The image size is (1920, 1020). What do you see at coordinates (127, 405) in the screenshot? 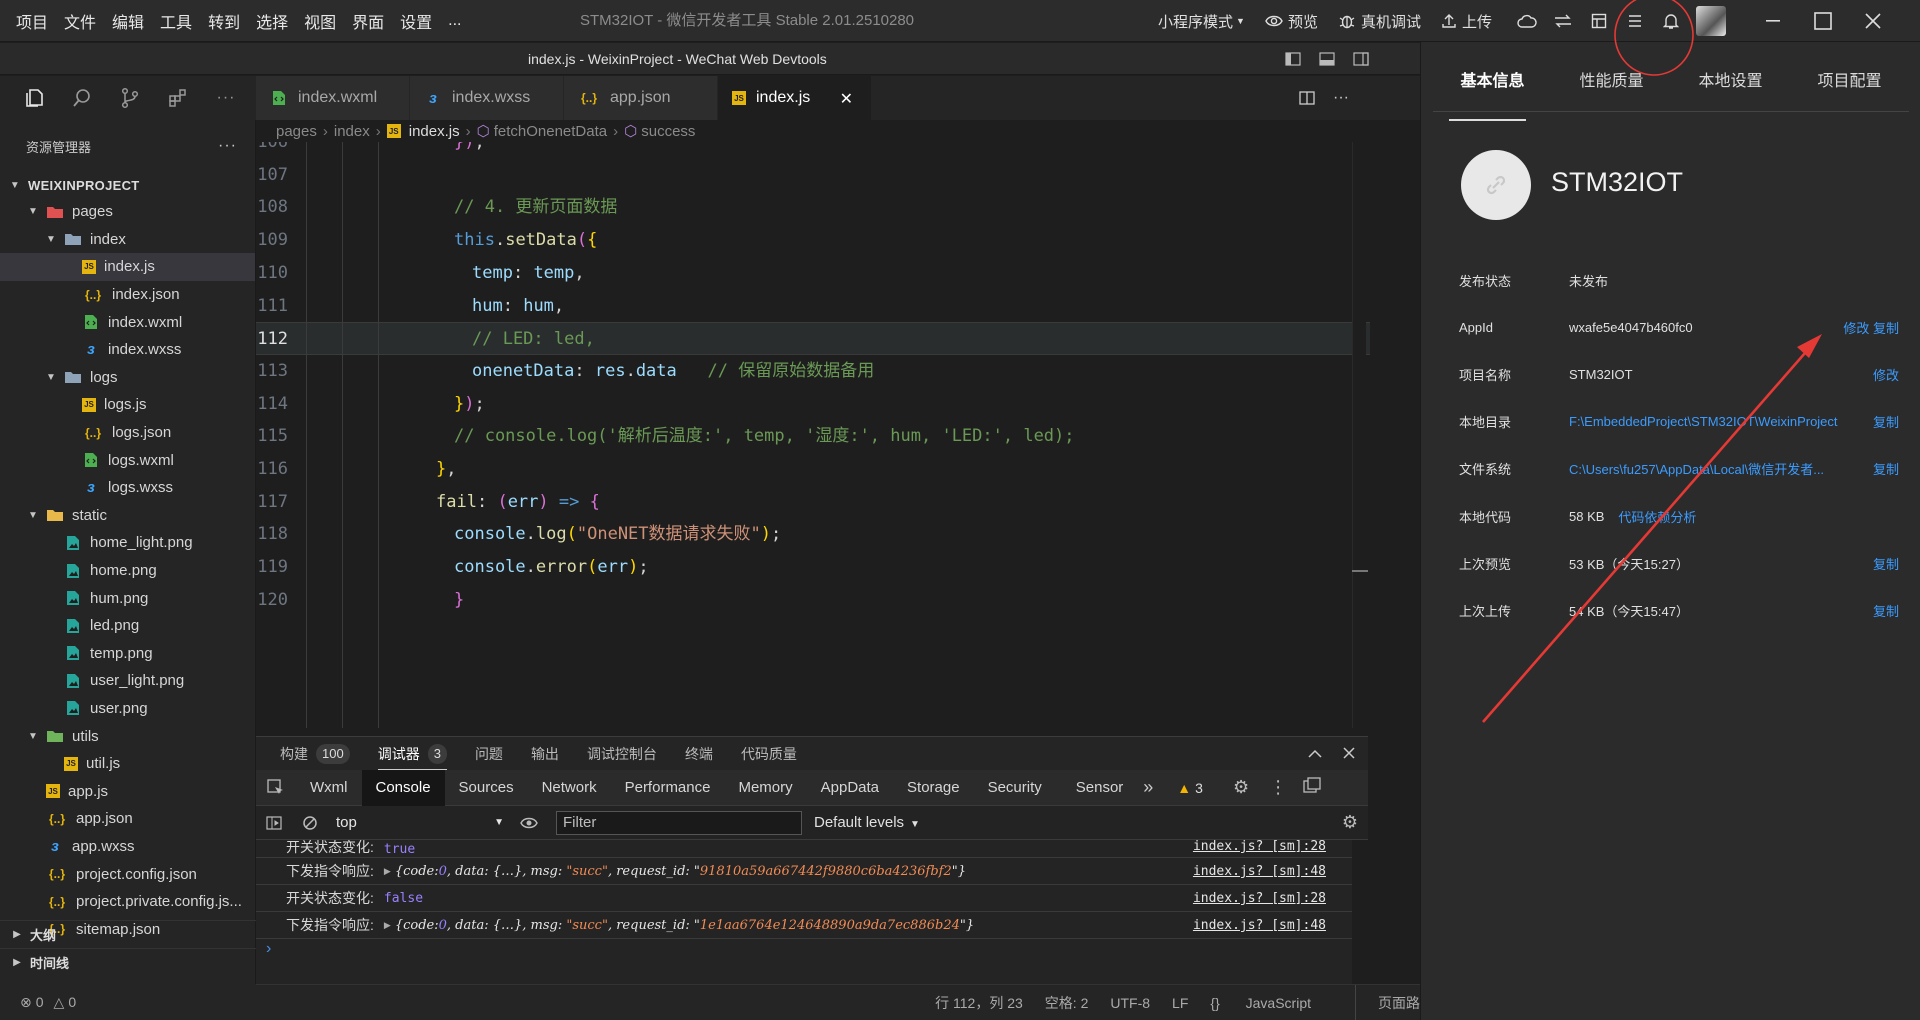
I see `tree-item: JS logs.js` at bounding box center [127, 405].